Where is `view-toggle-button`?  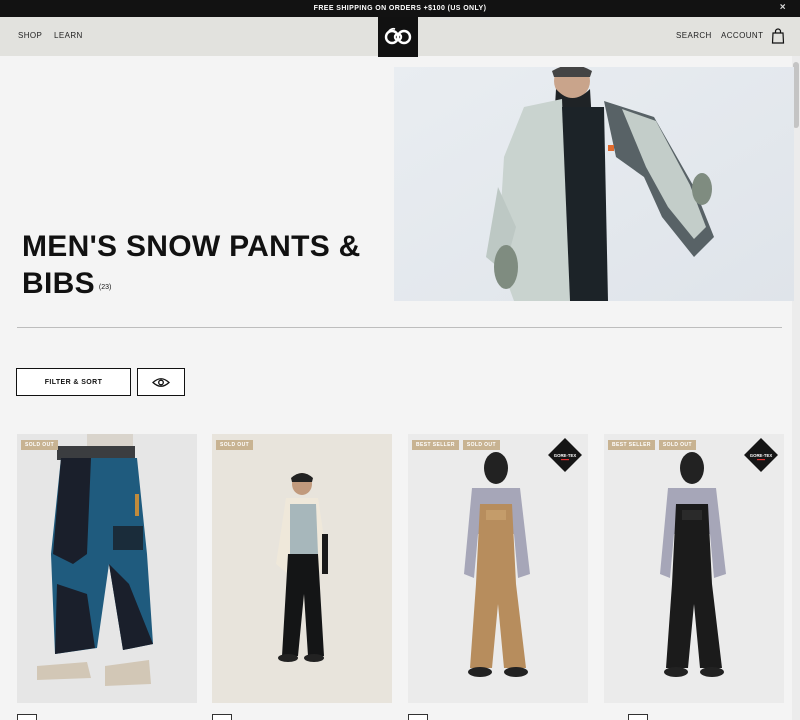
view-toggle-button is located at coordinates (161, 382).